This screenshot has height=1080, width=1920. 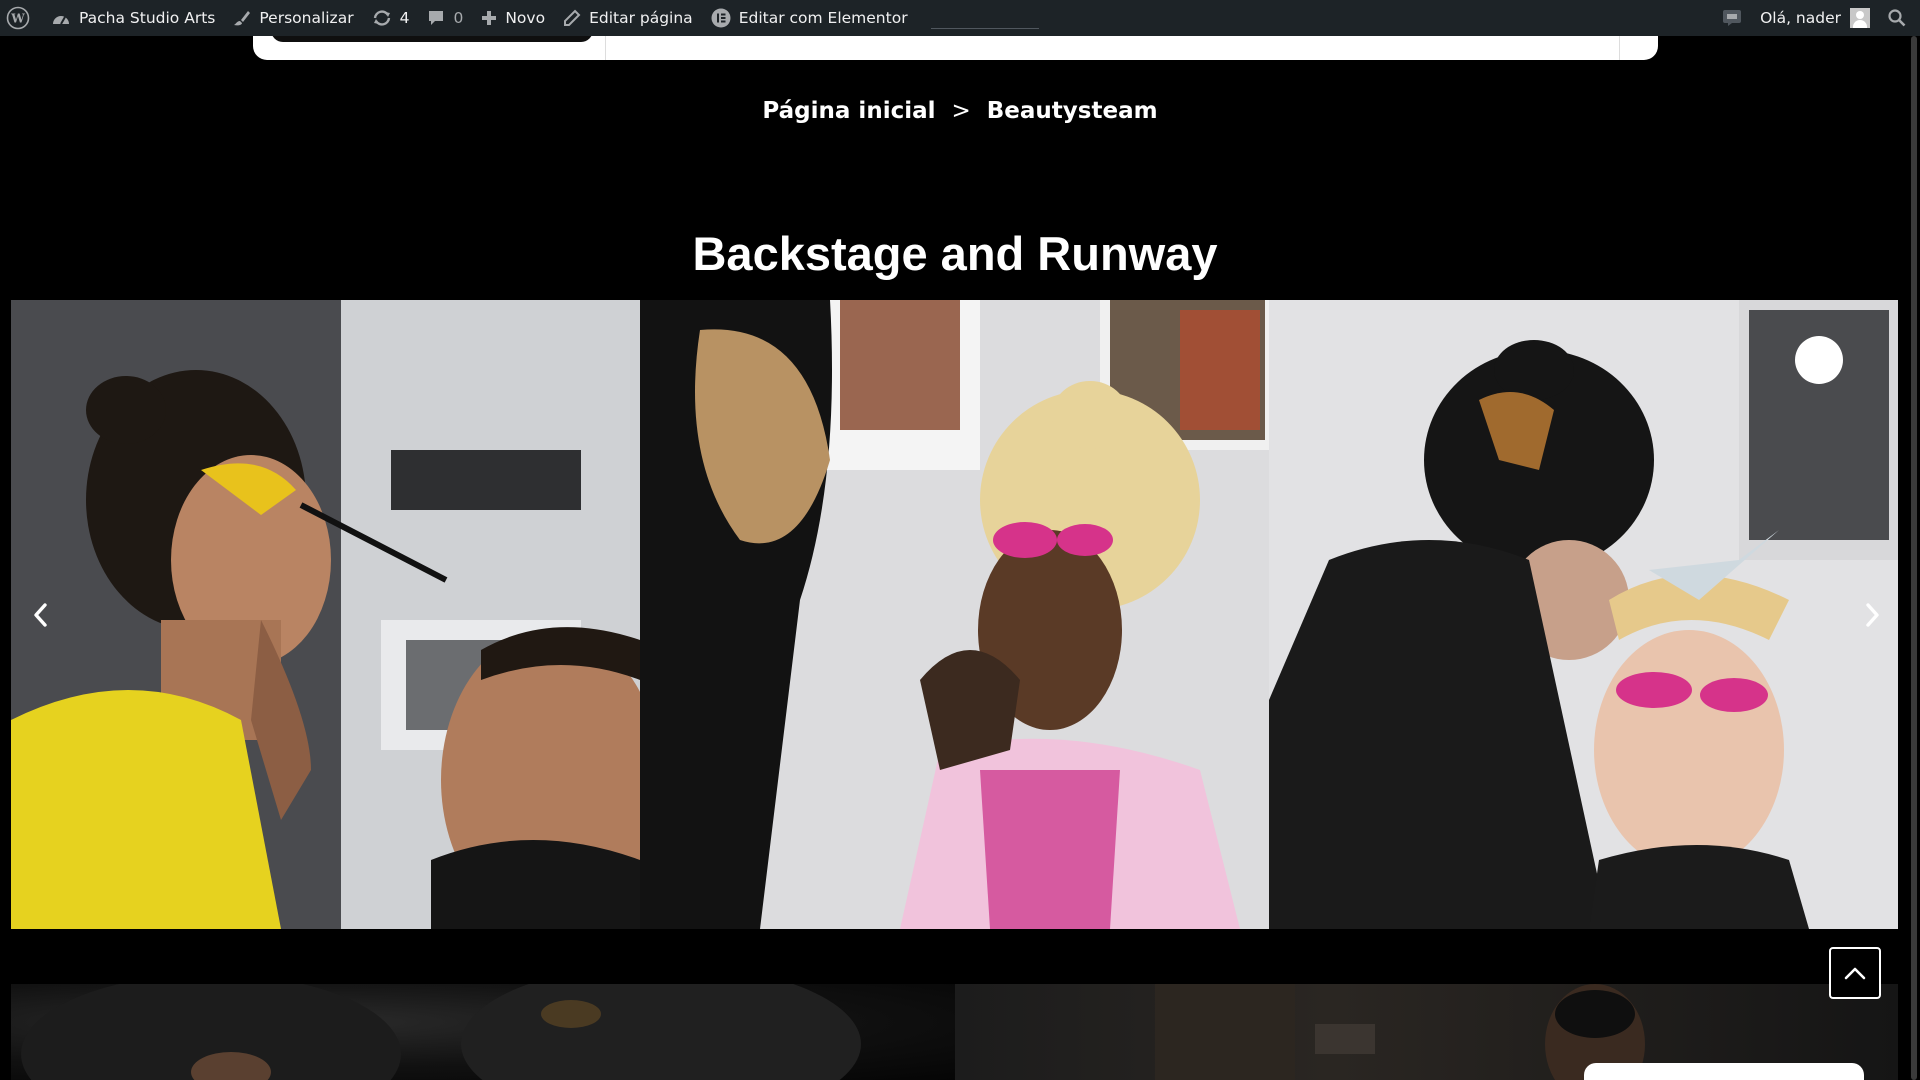 I want to click on admin-search-button, so click(x=1899, y=18).